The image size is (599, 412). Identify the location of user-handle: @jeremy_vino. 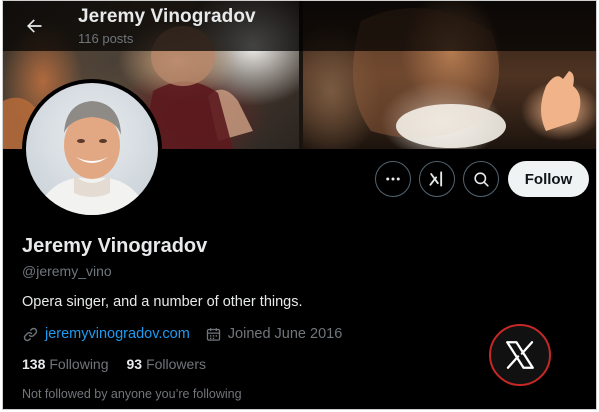
(67, 271).